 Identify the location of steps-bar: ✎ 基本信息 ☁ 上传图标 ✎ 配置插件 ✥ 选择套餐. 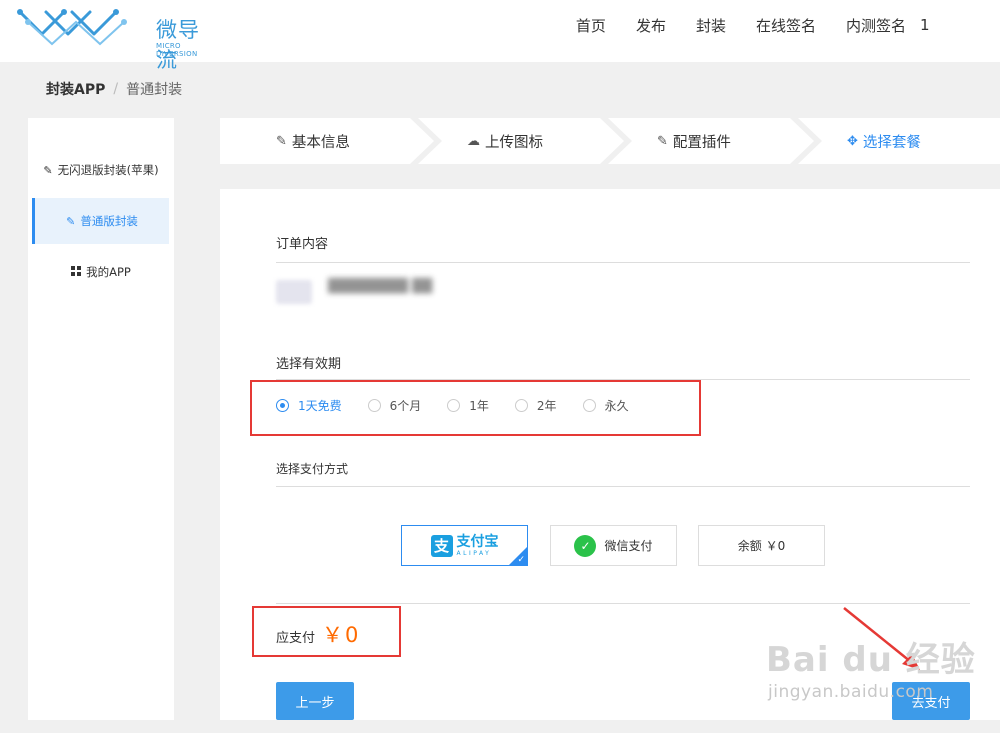
(610, 141).